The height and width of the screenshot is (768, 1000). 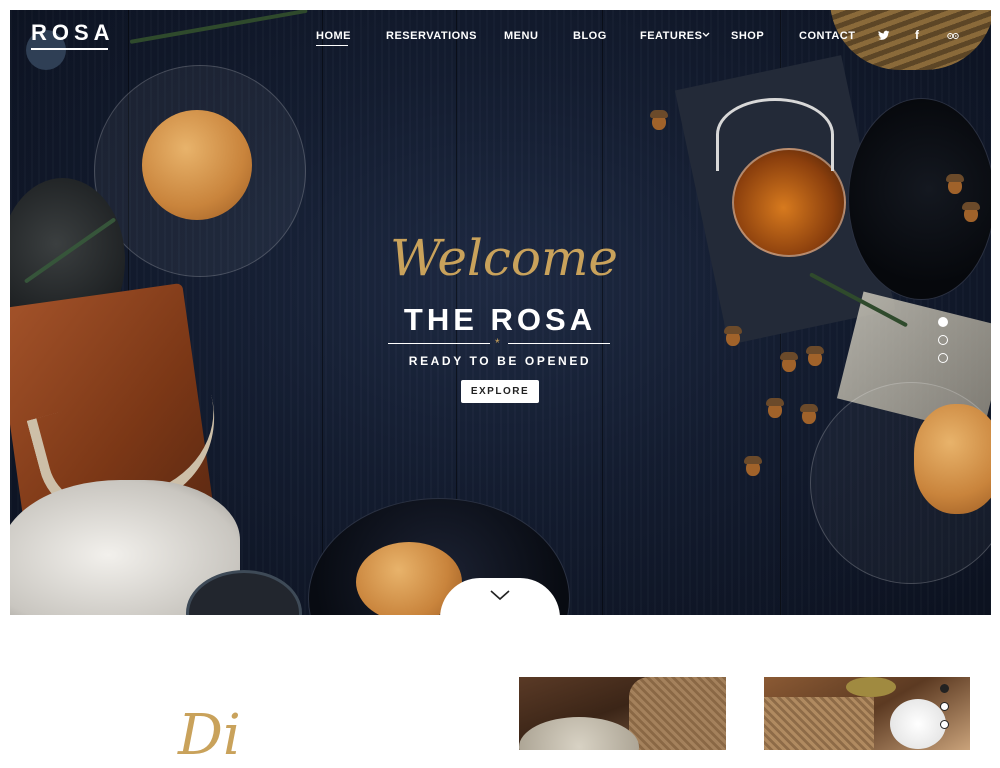 What do you see at coordinates (500, 391) in the screenshot?
I see `explore-button: EXPLORE` at bounding box center [500, 391].